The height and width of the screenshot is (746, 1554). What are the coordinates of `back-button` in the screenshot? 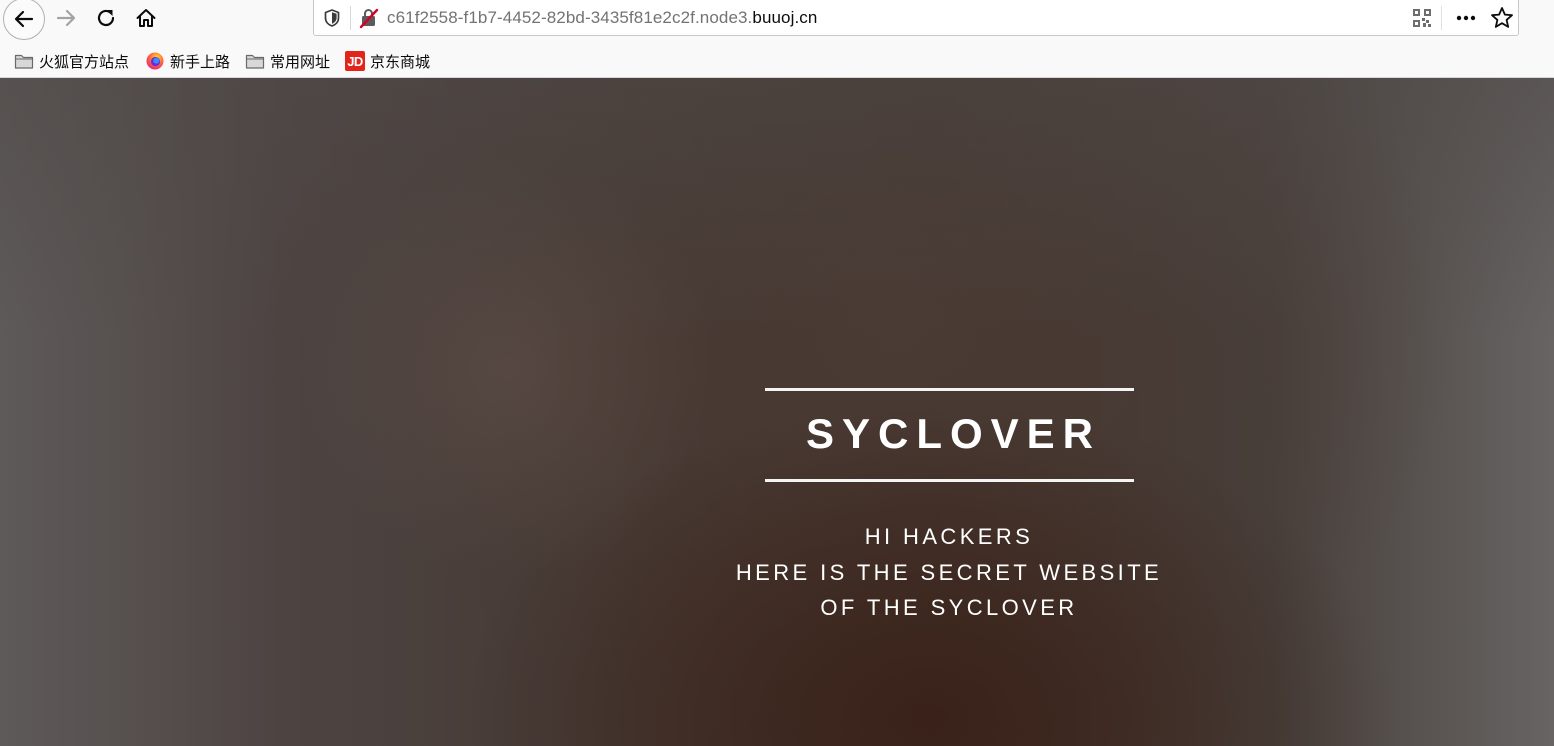 It's located at (24, 20).